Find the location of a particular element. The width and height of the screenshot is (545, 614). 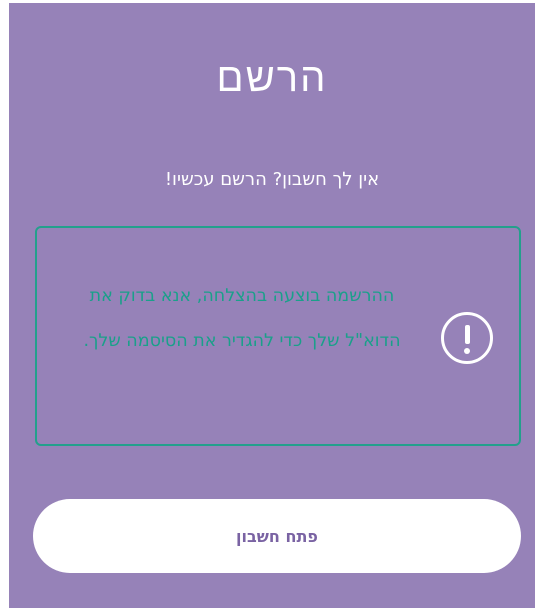

signup-prompt: אין לך חשבון? הרשם עכשיו! is located at coordinates (272, 179).